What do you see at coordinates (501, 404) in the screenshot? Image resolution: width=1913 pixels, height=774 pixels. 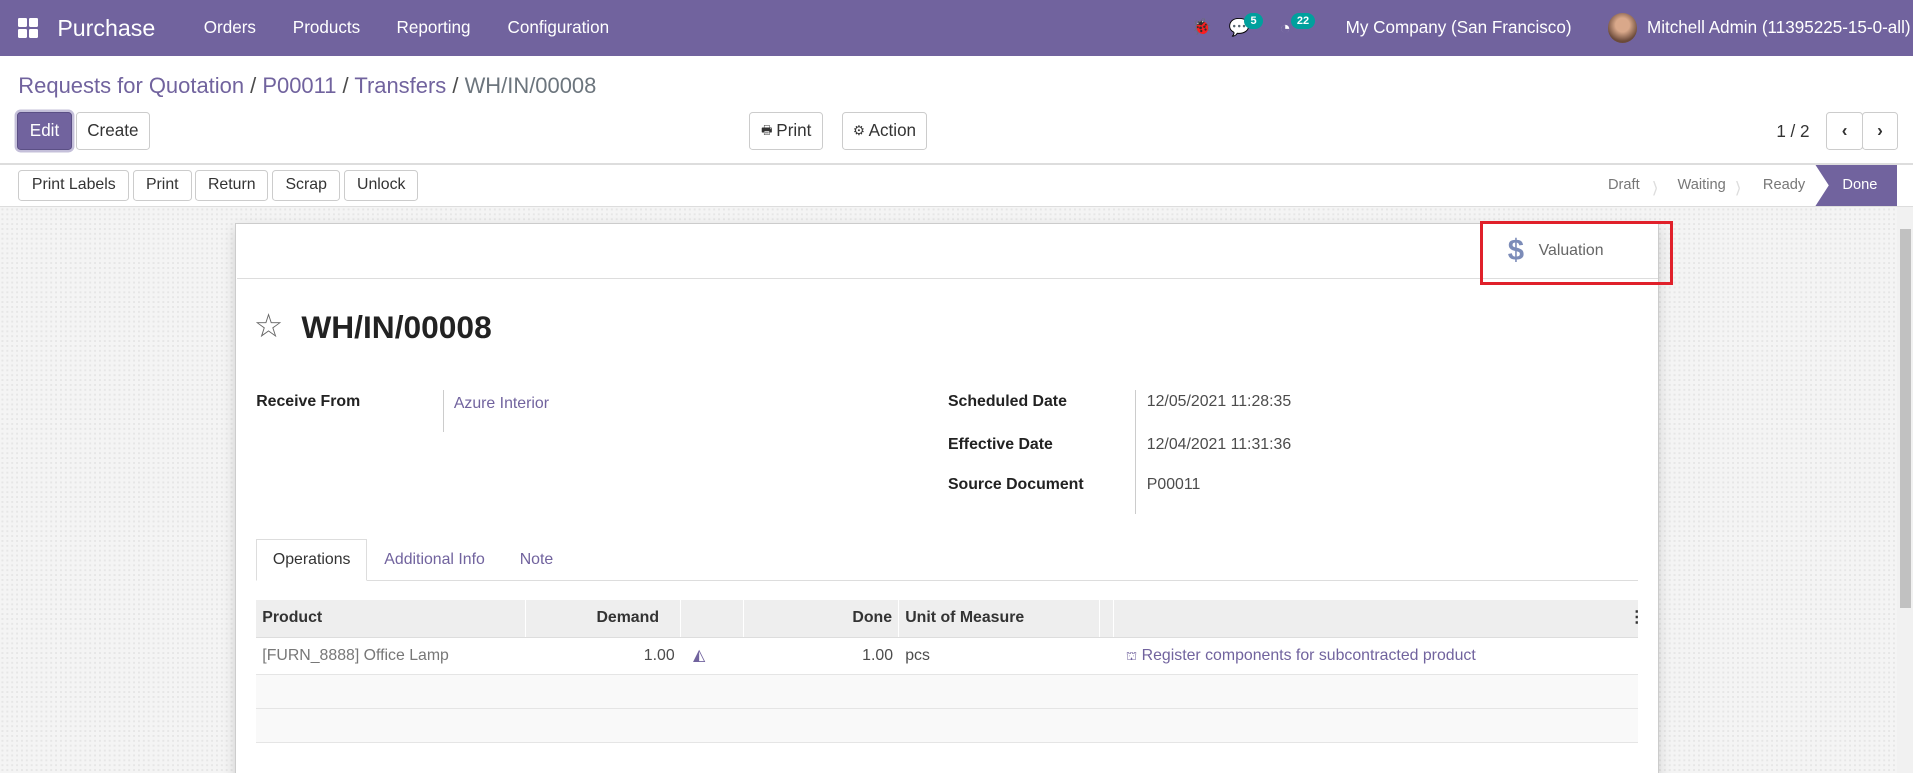 I see `receive-from-value: Azure Interior` at bounding box center [501, 404].